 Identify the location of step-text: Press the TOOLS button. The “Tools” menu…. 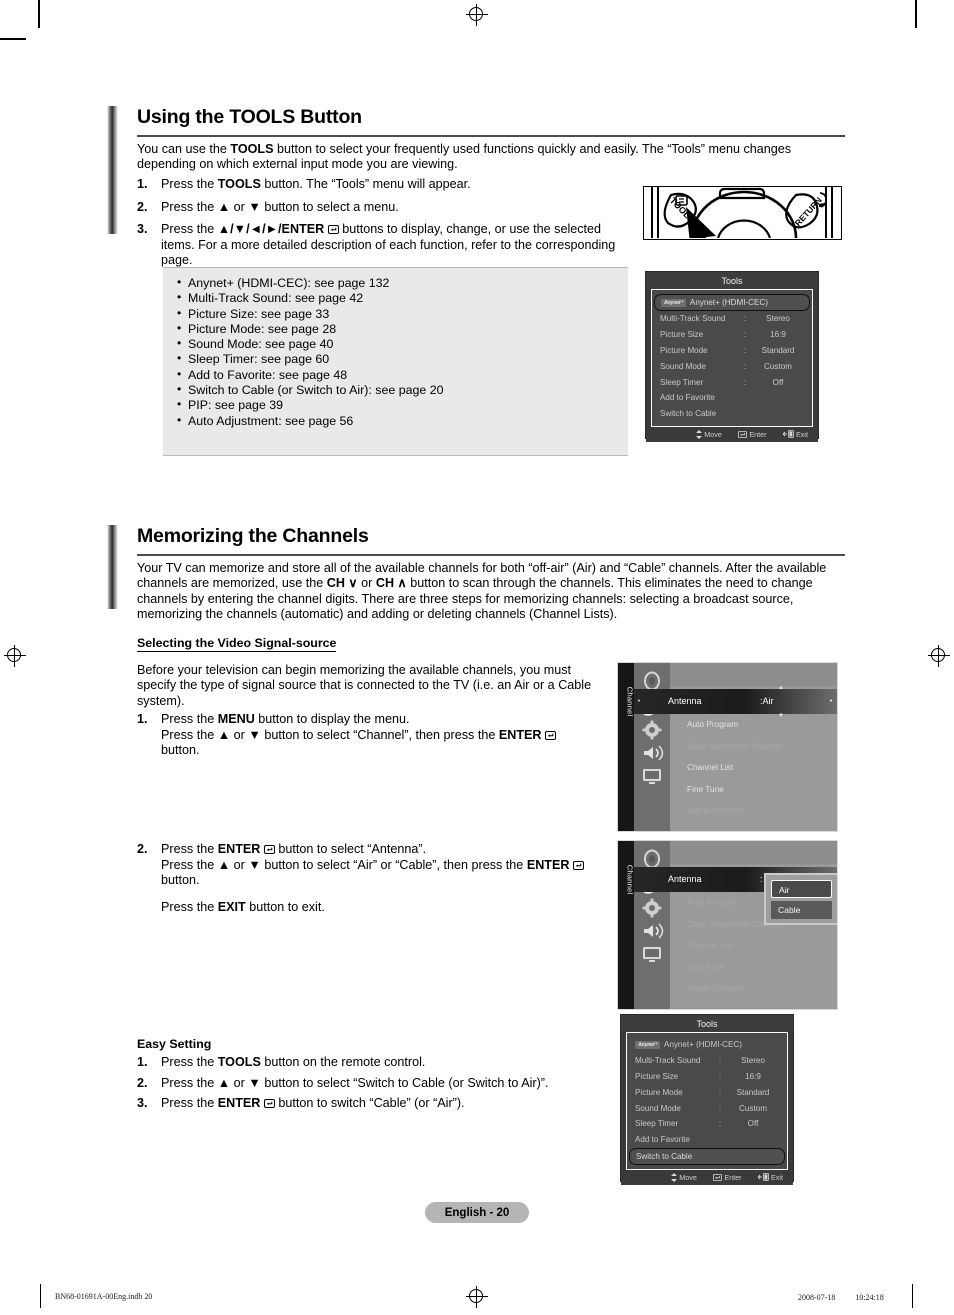
(316, 184).